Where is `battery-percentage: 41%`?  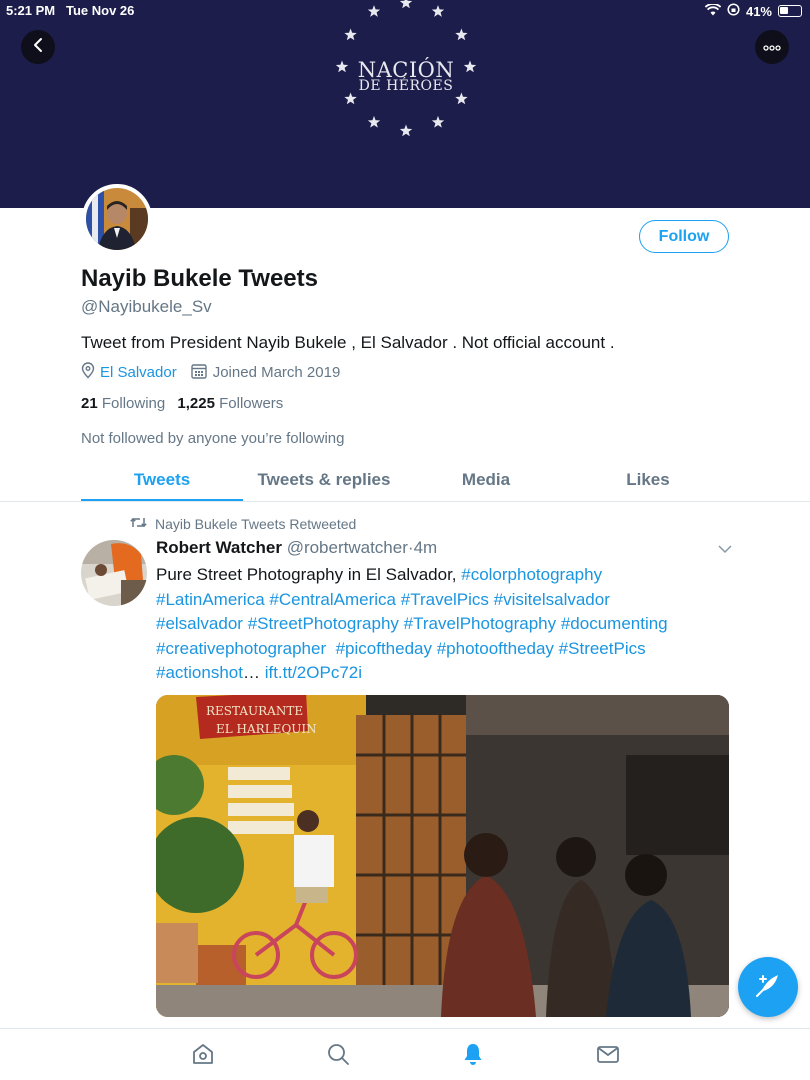
battery-percentage: 41% is located at coordinates (758, 11).